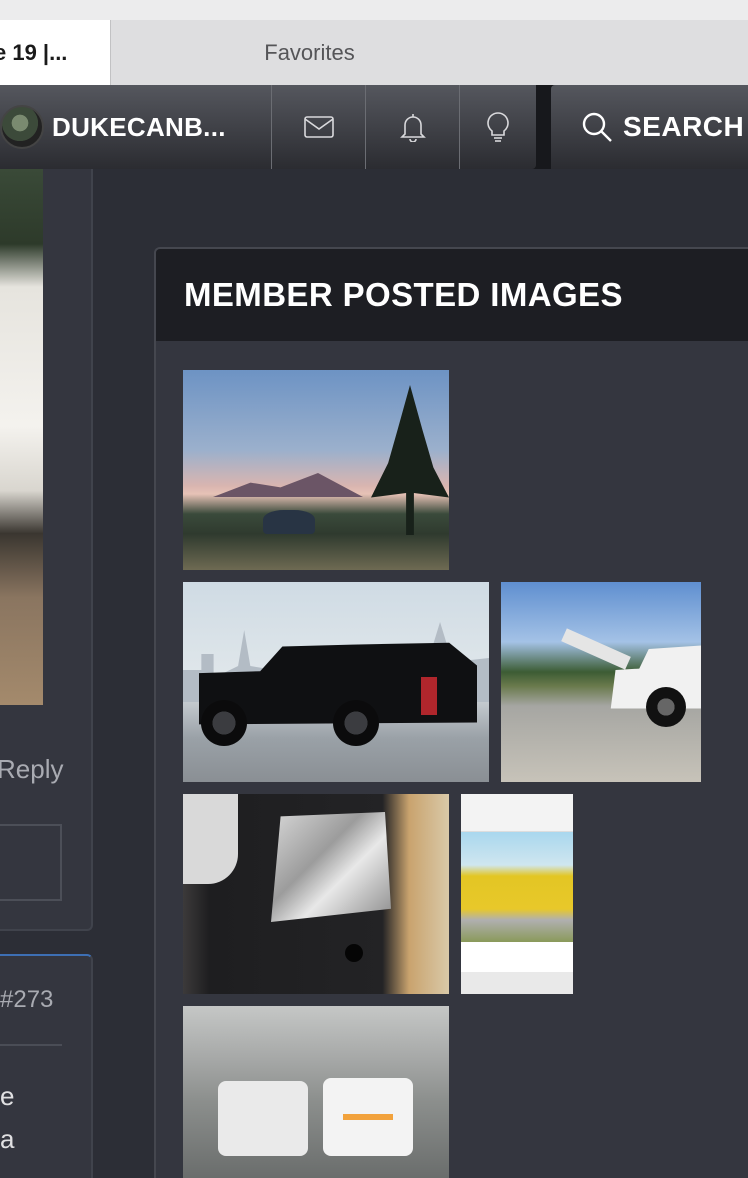 The width and height of the screenshot is (748, 1178). I want to click on foil-shape, so click(331, 867).